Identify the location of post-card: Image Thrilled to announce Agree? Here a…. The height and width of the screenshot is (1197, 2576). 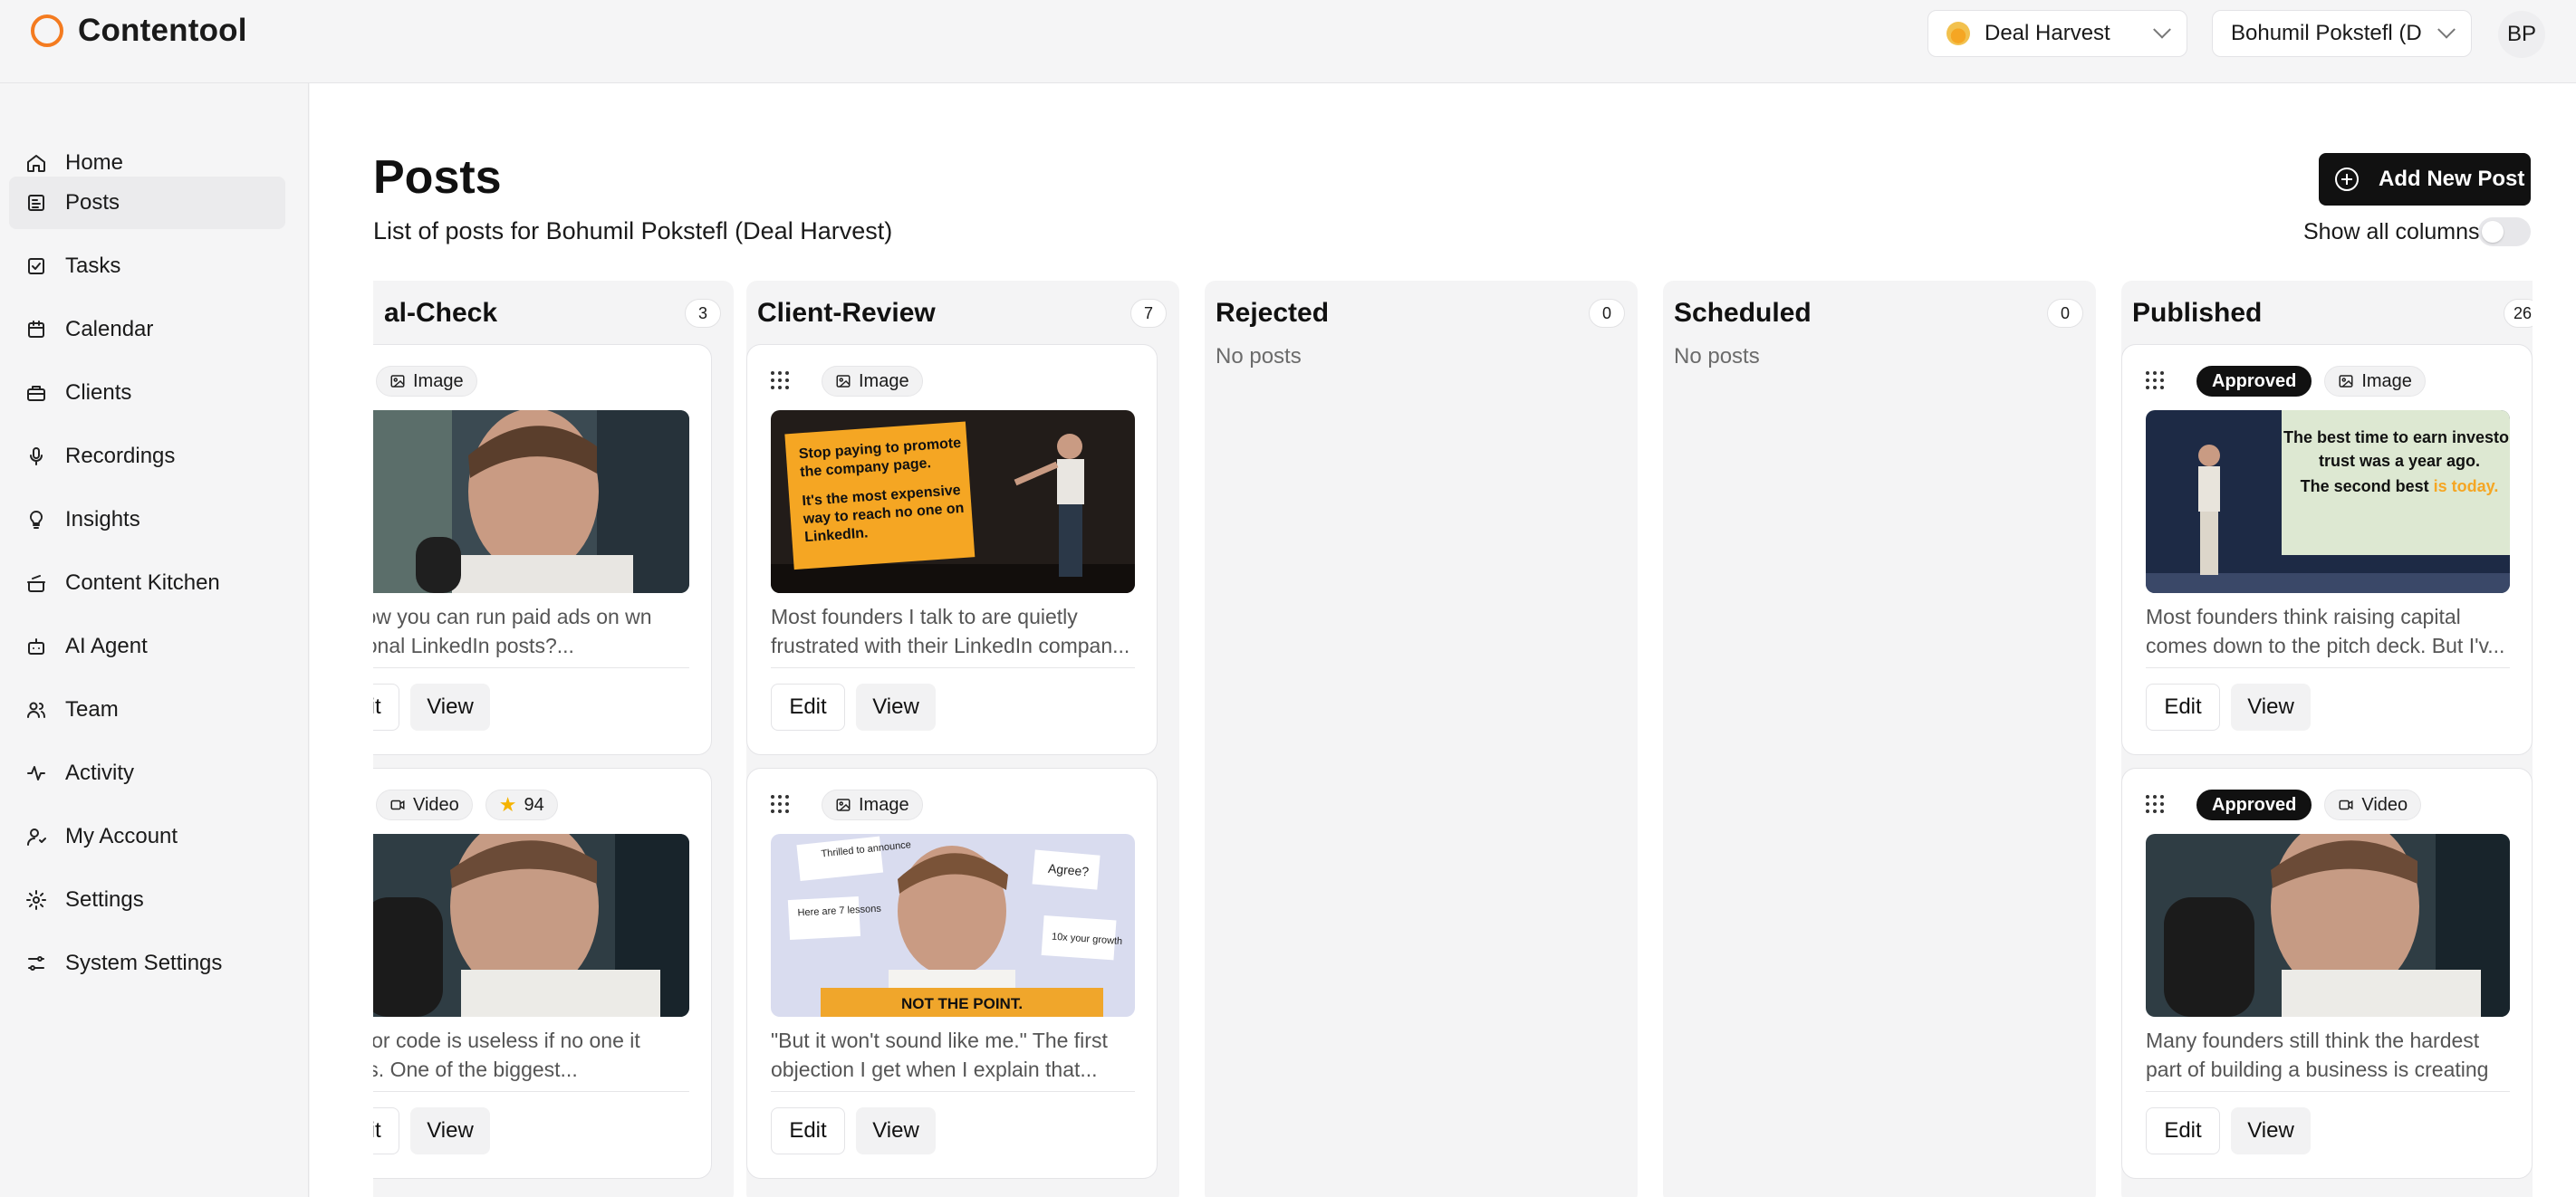
(952, 973).